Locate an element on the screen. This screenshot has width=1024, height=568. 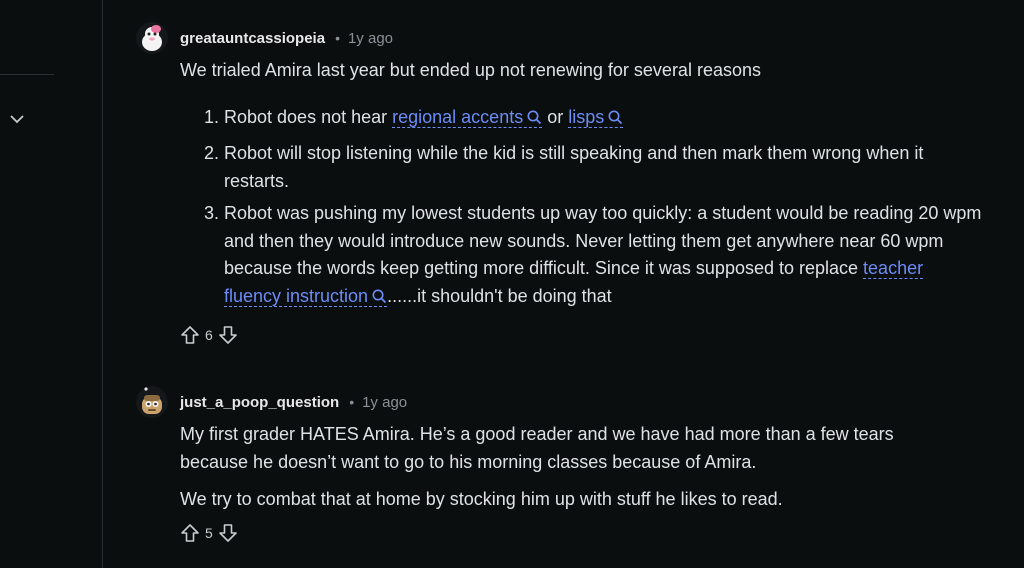
link-text: lisps is located at coordinates (586, 116).